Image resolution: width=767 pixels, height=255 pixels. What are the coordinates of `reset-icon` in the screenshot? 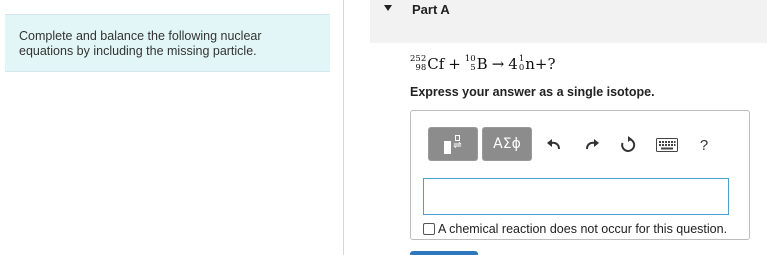 It's located at (628, 145).